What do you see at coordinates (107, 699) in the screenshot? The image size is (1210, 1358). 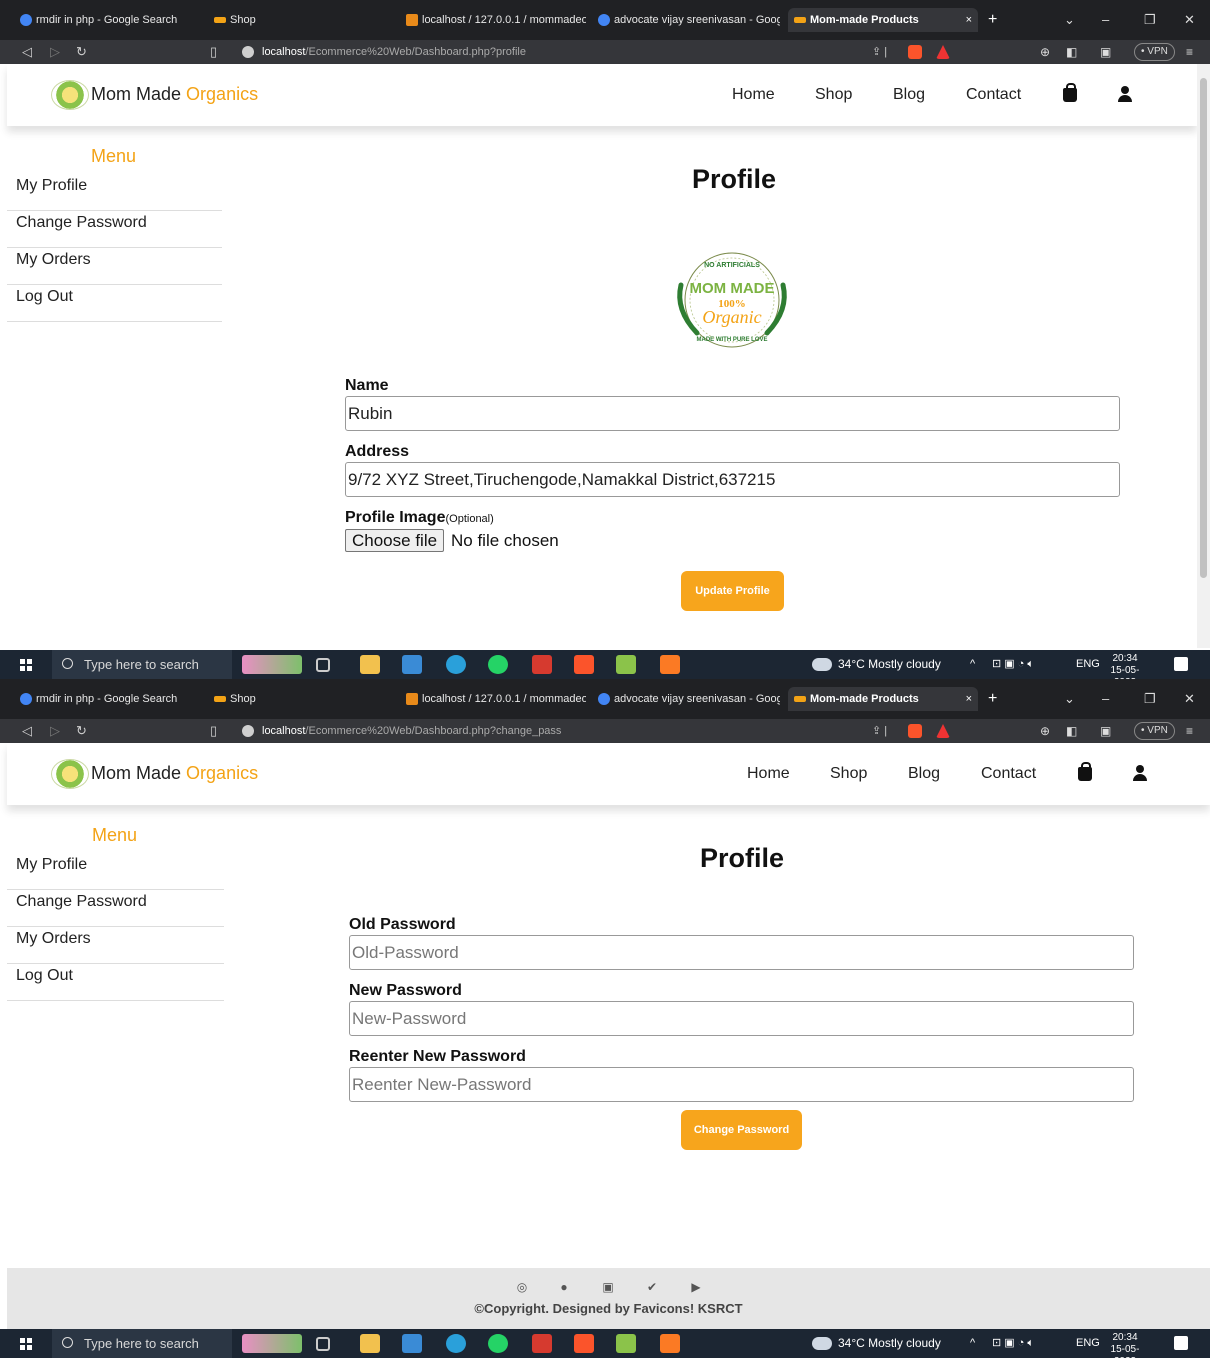 I see `browser-tab: rmdir in php - Google Search` at bounding box center [107, 699].